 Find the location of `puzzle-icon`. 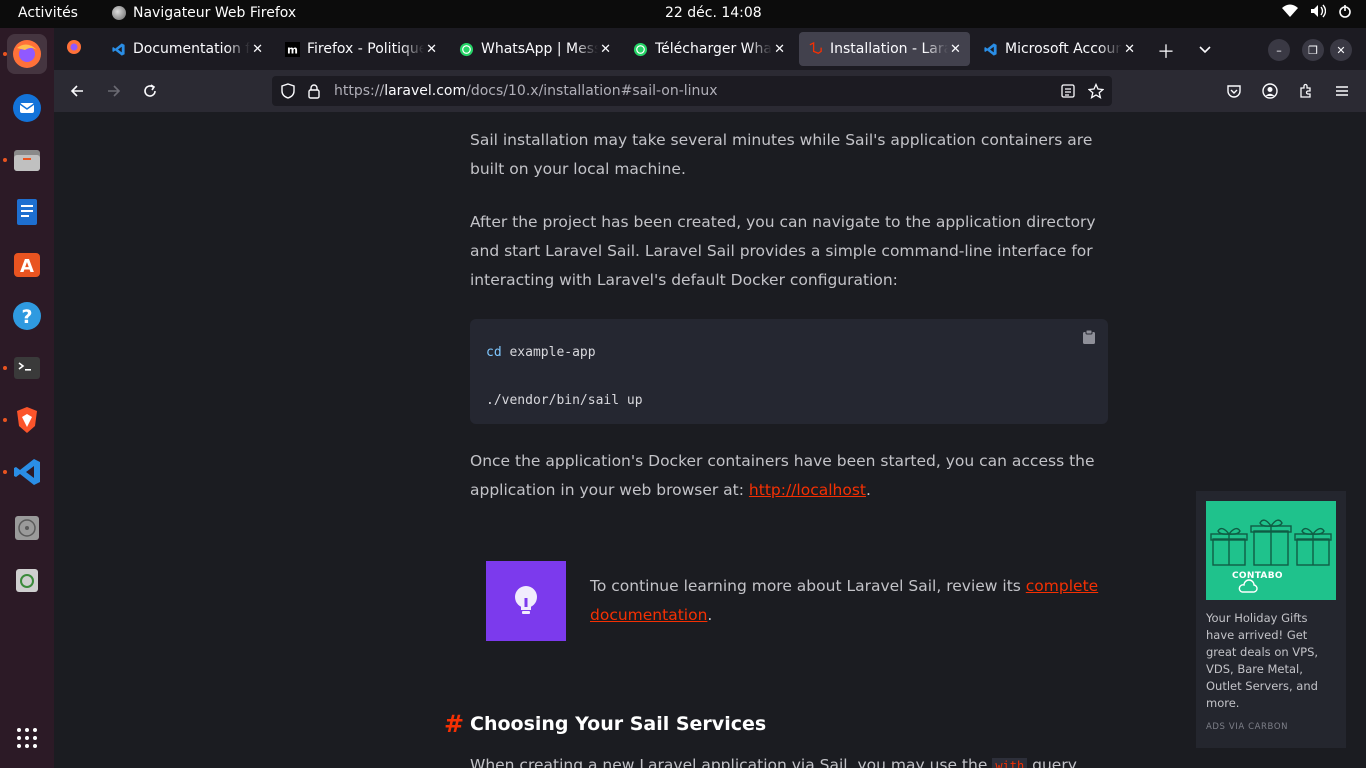

puzzle-icon is located at coordinates (1305, 90).